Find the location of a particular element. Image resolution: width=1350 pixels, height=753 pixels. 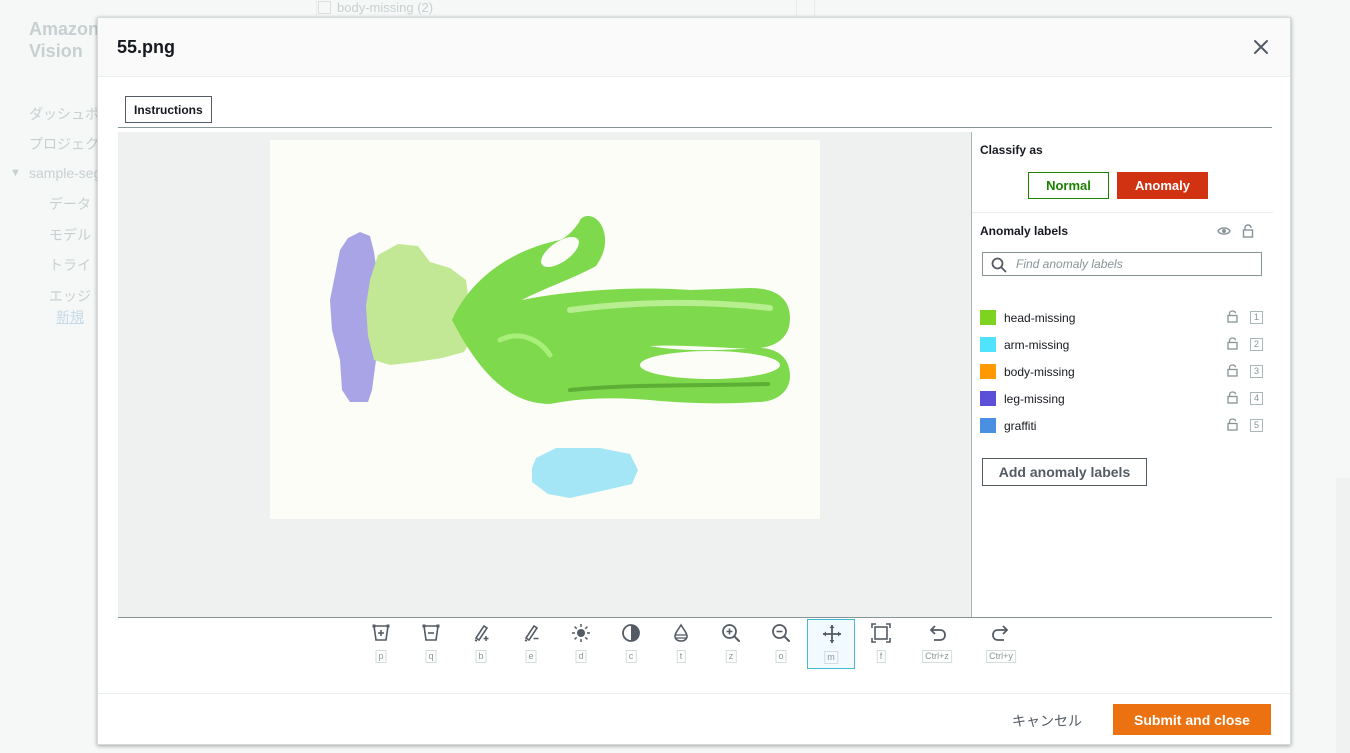

shortcut-key: e is located at coordinates (531, 656).